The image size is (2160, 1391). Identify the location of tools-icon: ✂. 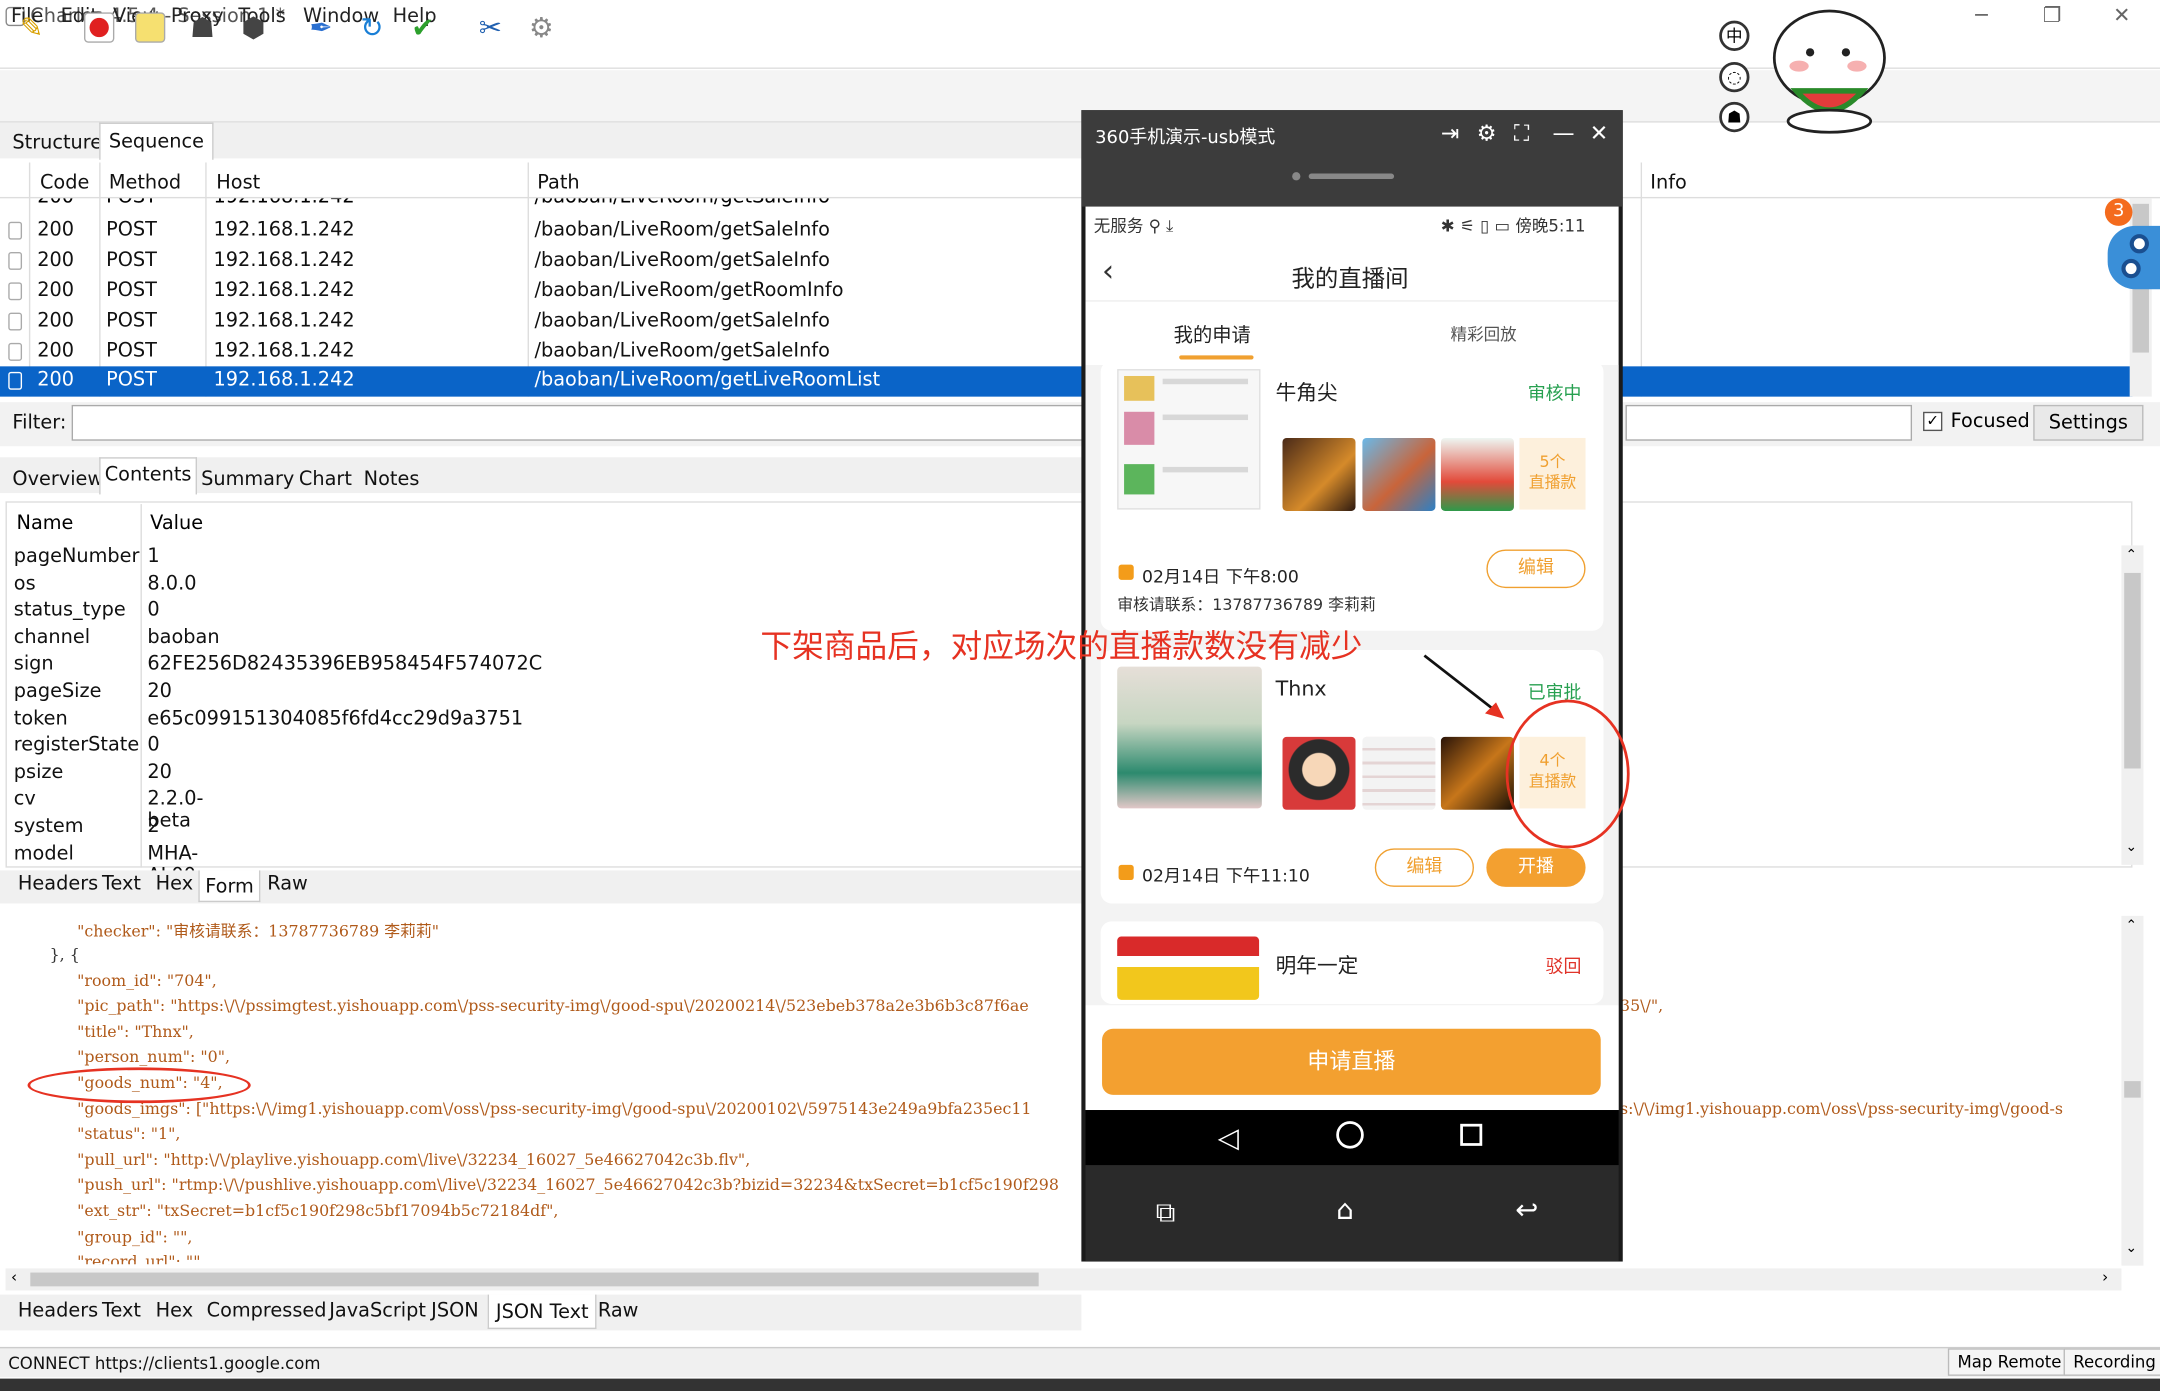
(490, 28).